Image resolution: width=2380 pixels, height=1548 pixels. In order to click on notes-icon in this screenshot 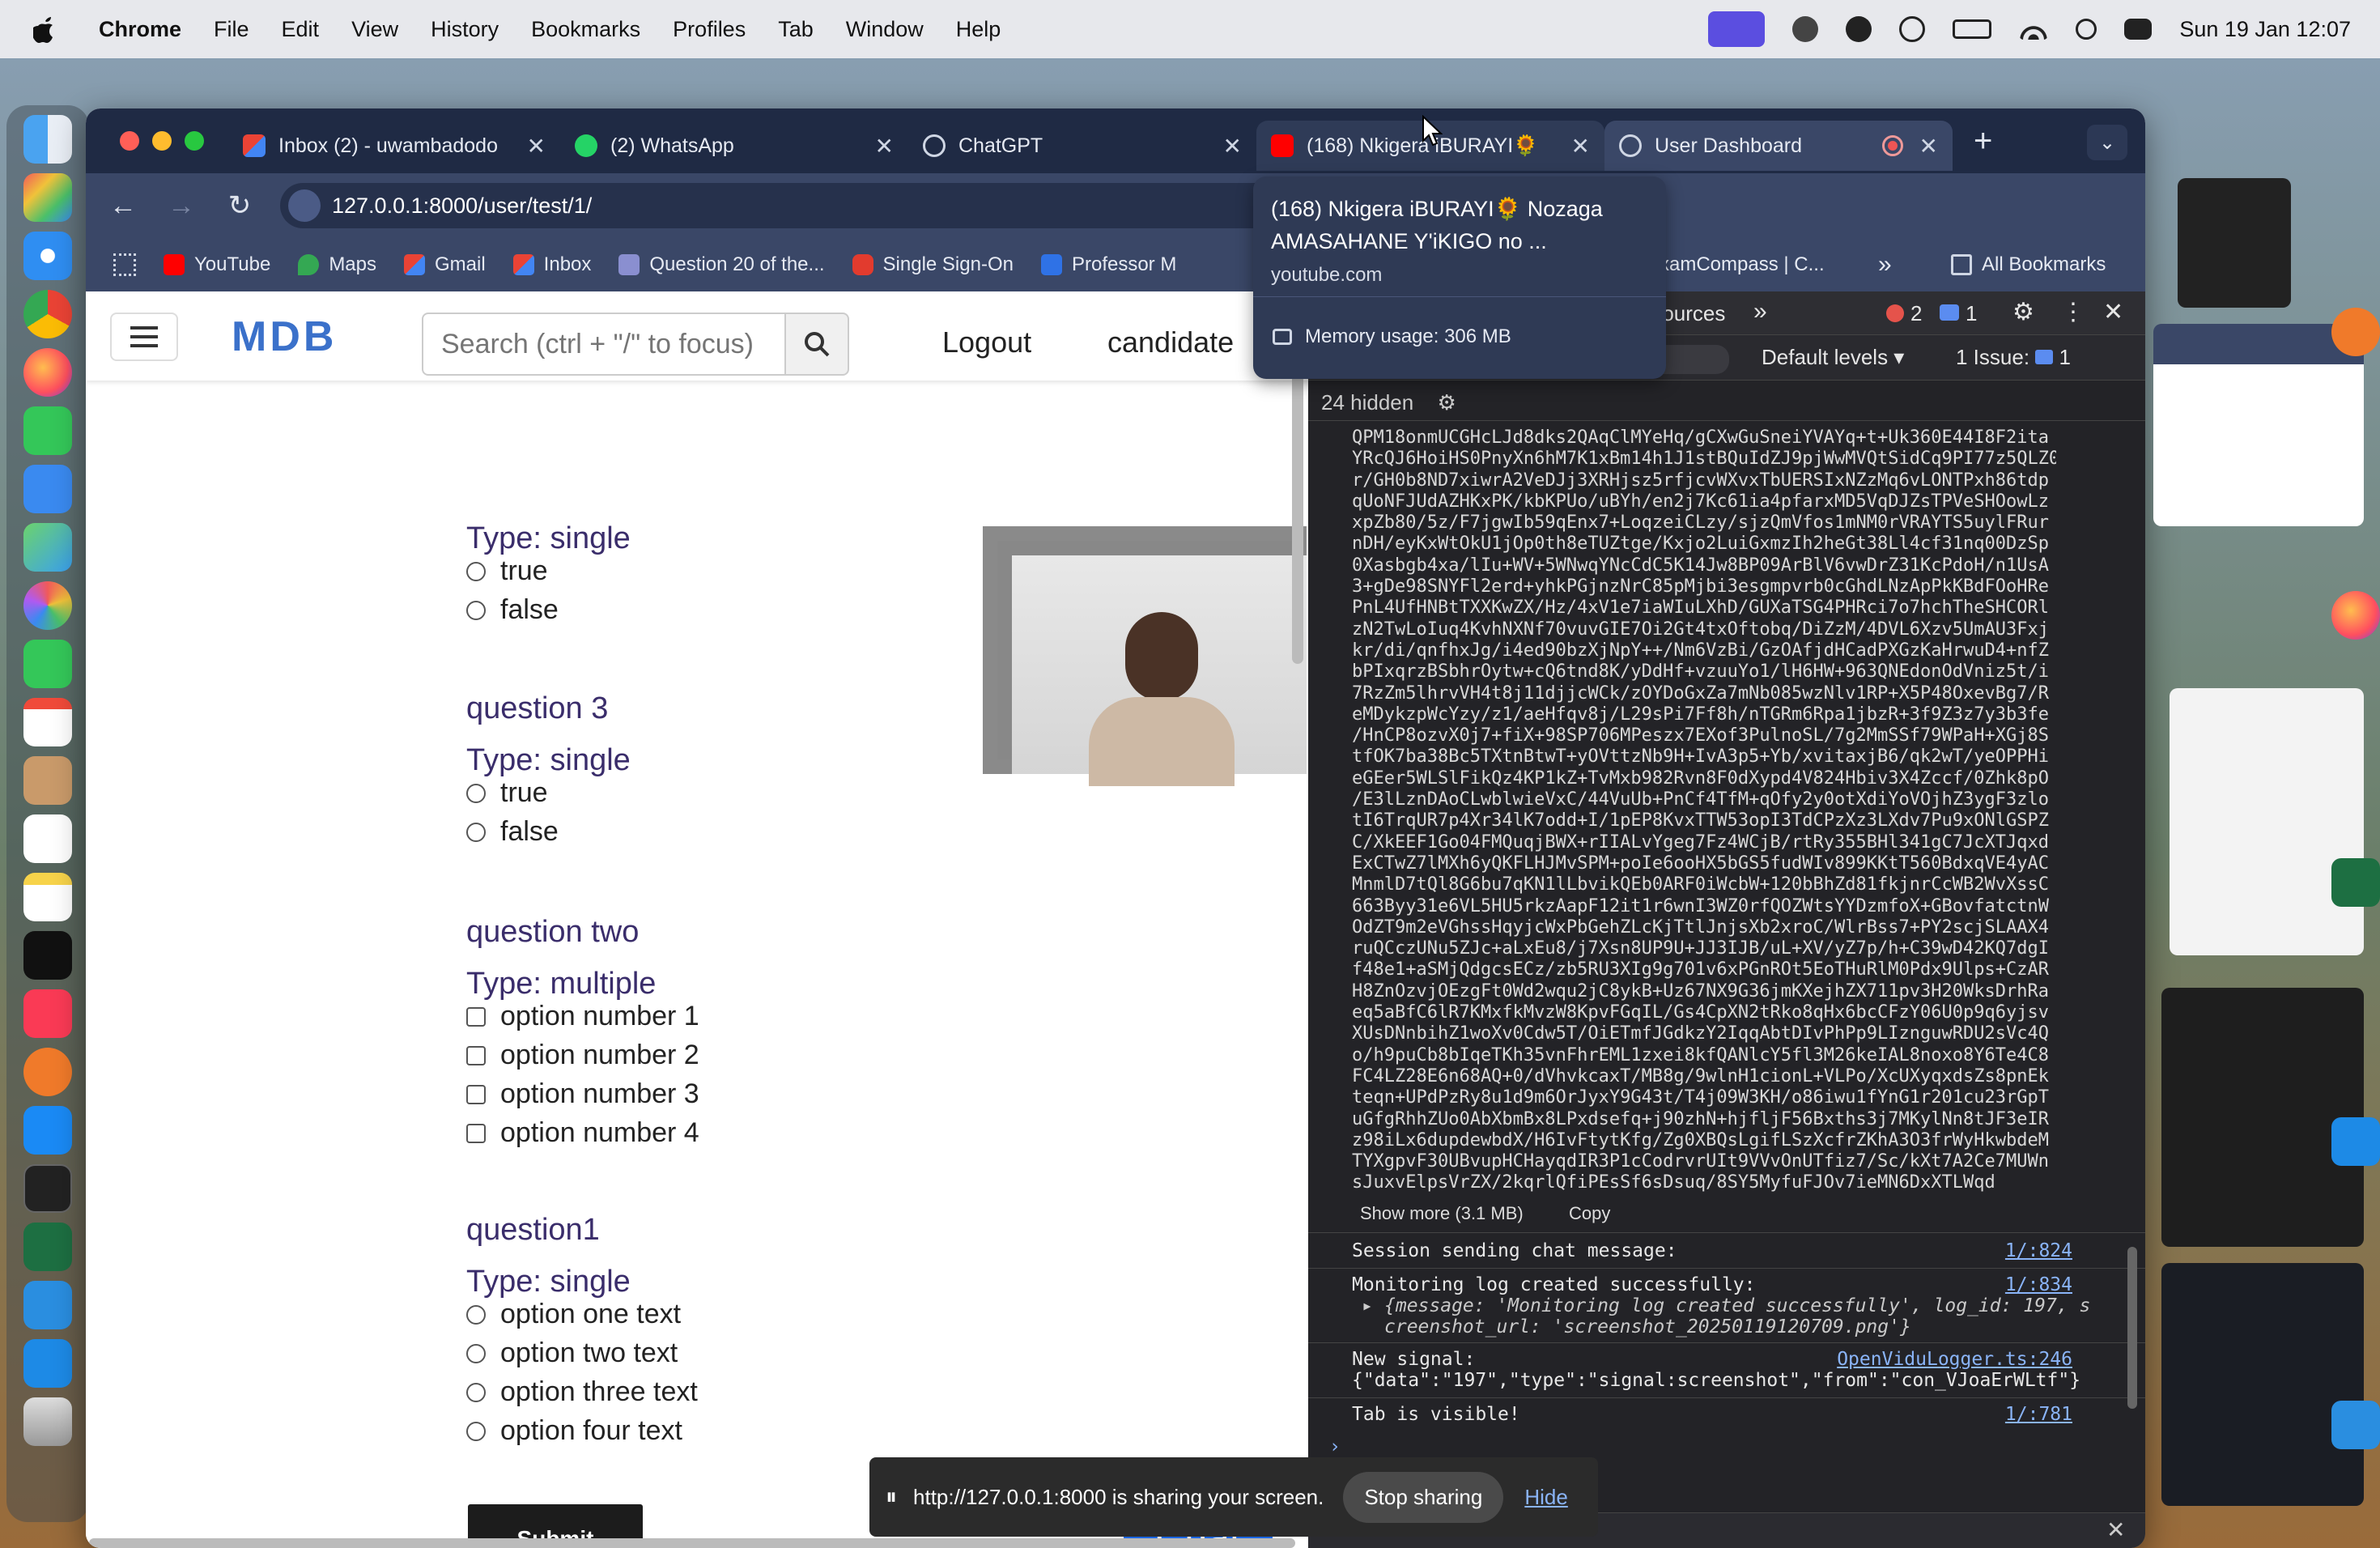, I will do `click(47, 897)`.